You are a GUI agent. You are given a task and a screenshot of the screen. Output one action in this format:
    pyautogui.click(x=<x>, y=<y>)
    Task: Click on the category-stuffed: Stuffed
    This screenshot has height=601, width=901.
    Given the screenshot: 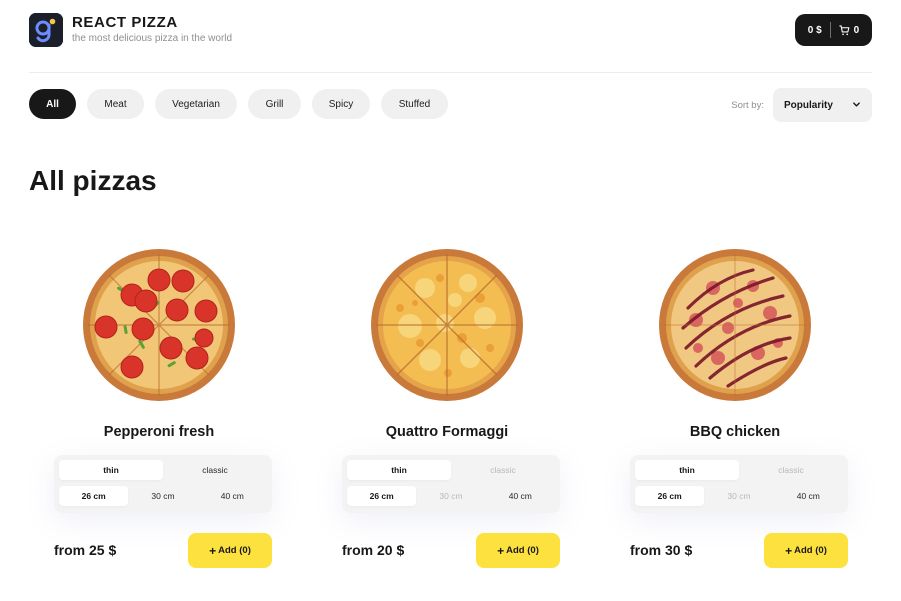 What is the action you would take?
    pyautogui.click(x=414, y=104)
    